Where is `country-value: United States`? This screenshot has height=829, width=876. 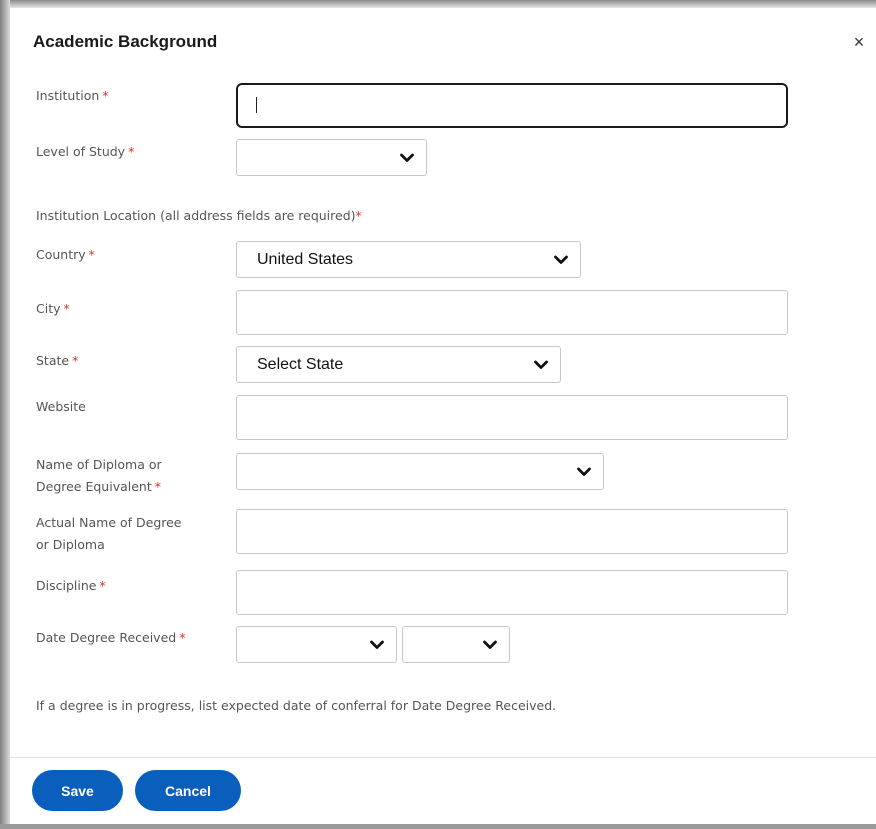
country-value: United States is located at coordinates (305, 259).